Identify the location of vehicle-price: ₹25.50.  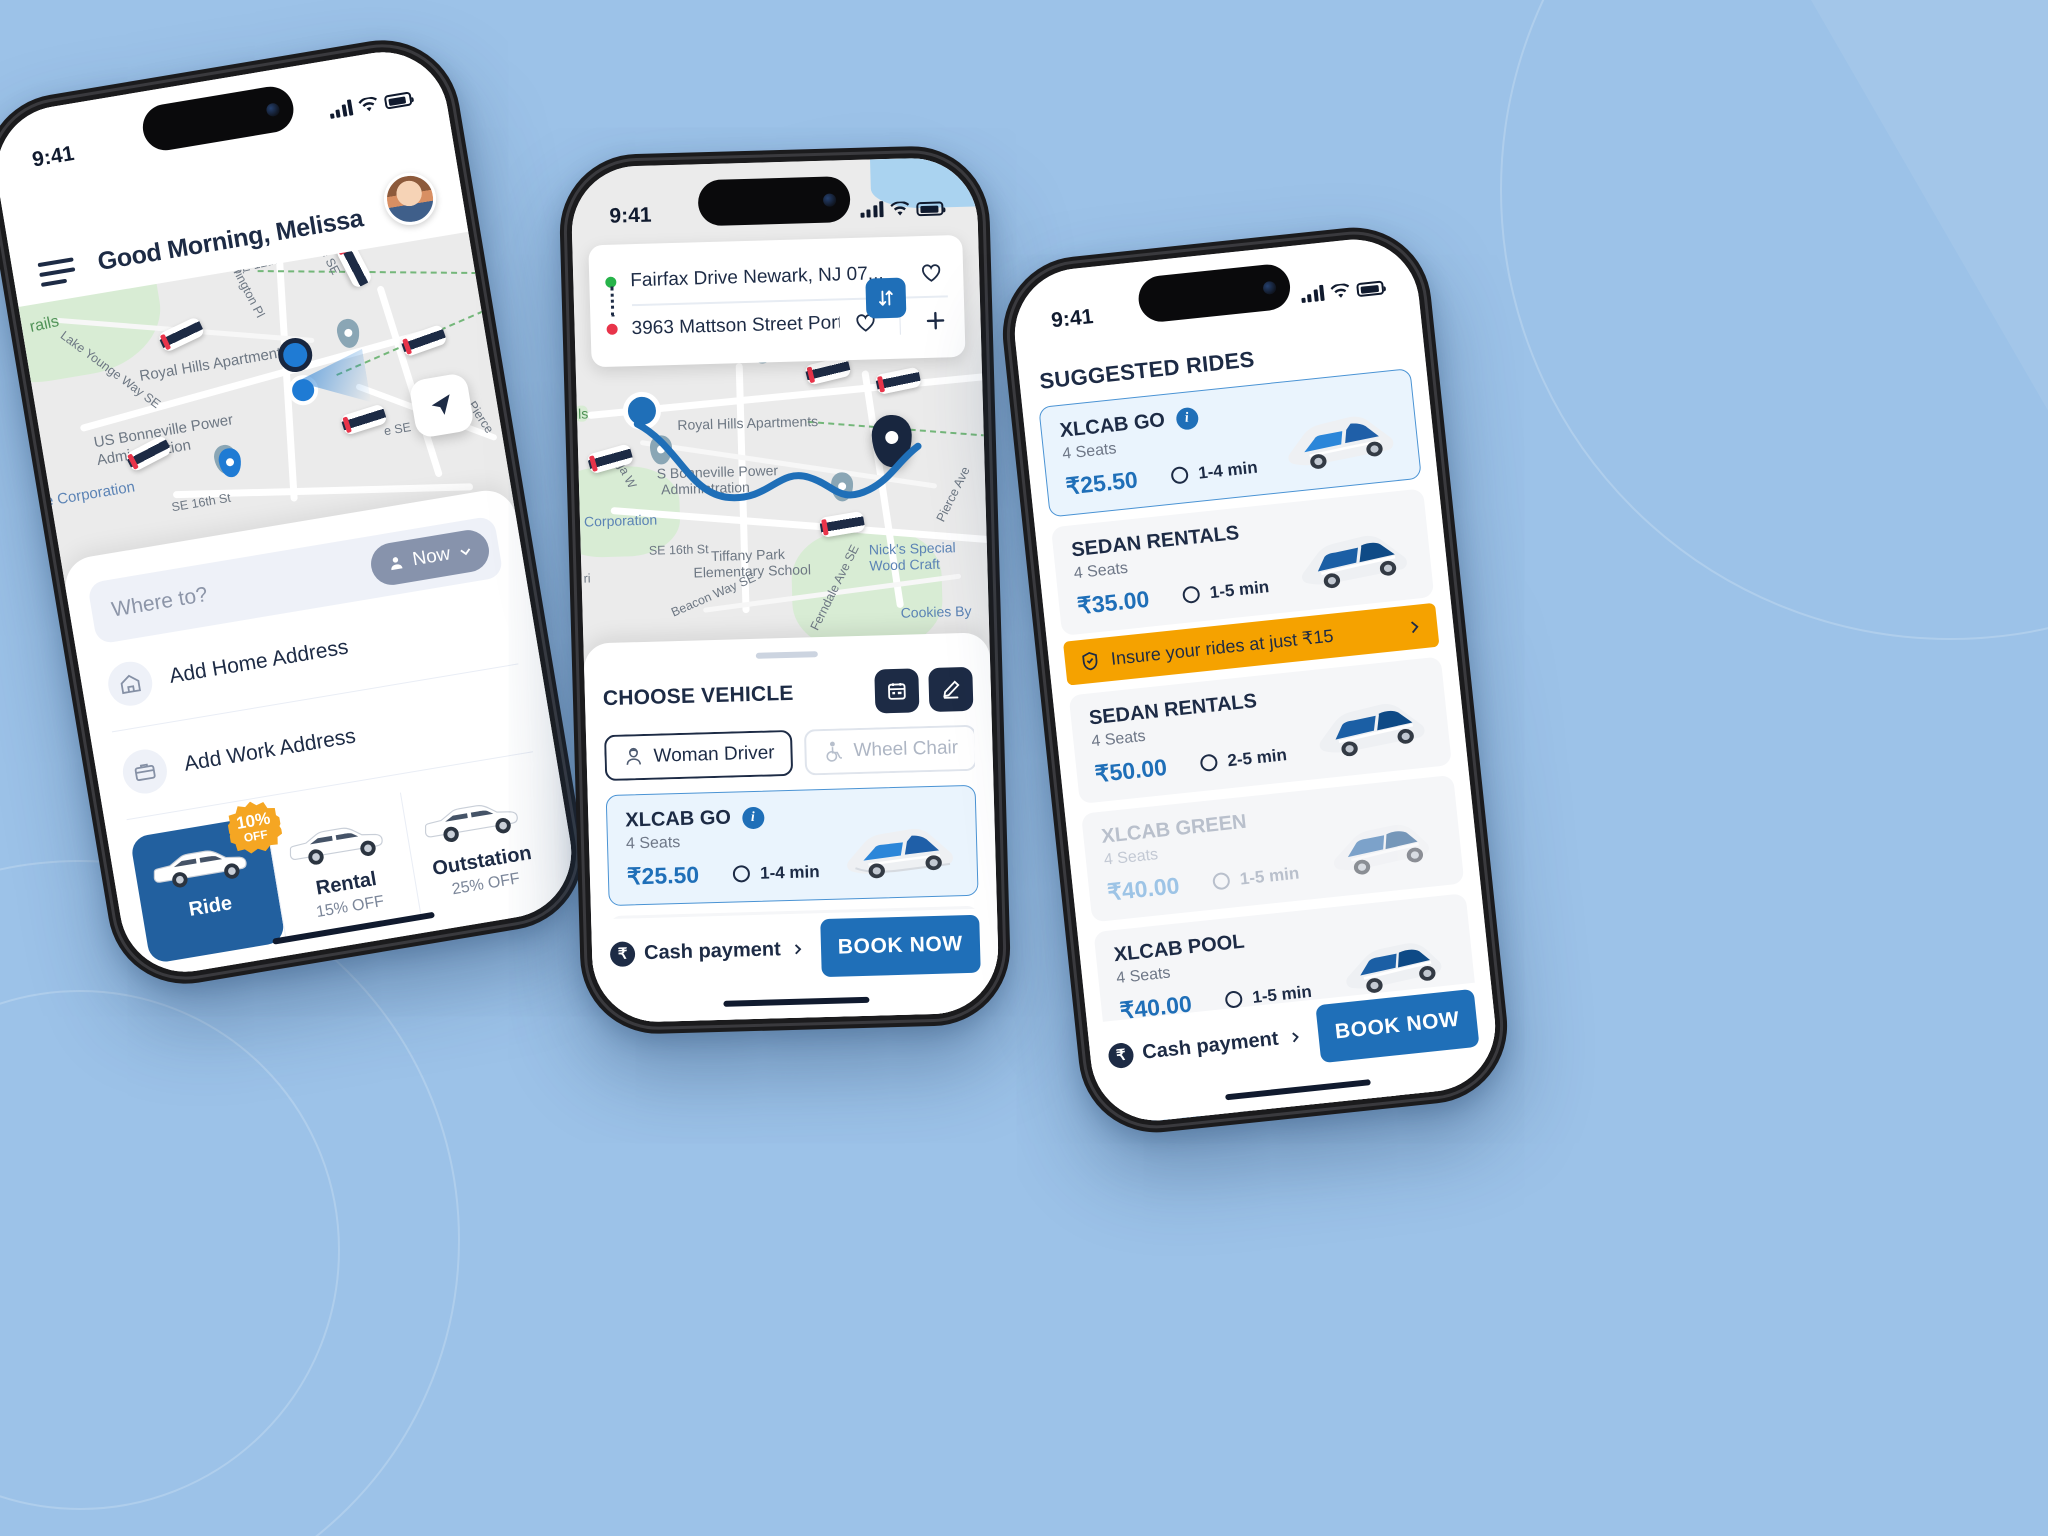
(1101, 483).